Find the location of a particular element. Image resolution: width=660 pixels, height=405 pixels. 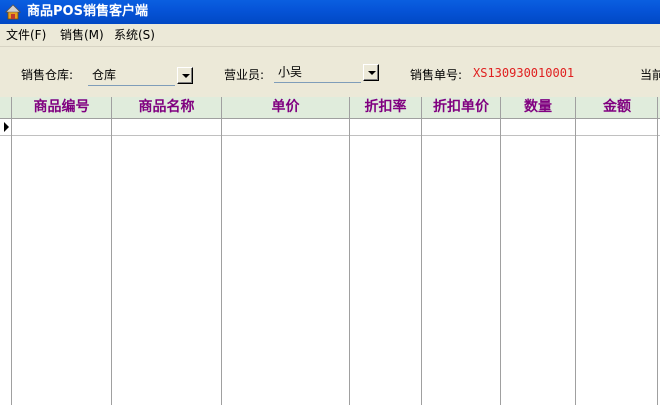

column-header-discount-rate: 折扣率 is located at coordinates (385, 107).